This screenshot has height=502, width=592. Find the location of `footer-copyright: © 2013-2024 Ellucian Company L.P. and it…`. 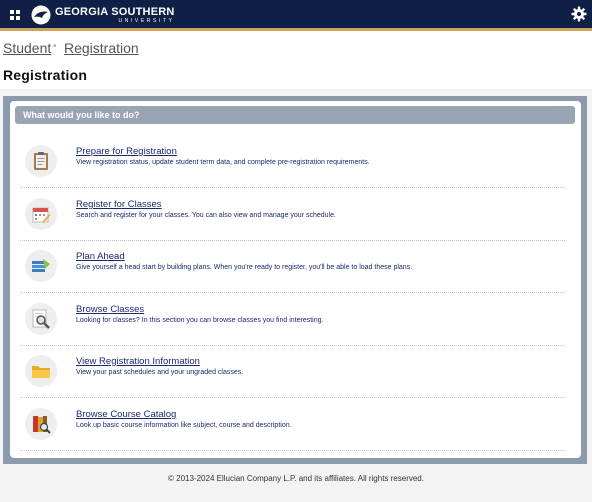

footer-copyright: © 2013-2024 Ellucian Company L.P. and it… is located at coordinates (296, 478).